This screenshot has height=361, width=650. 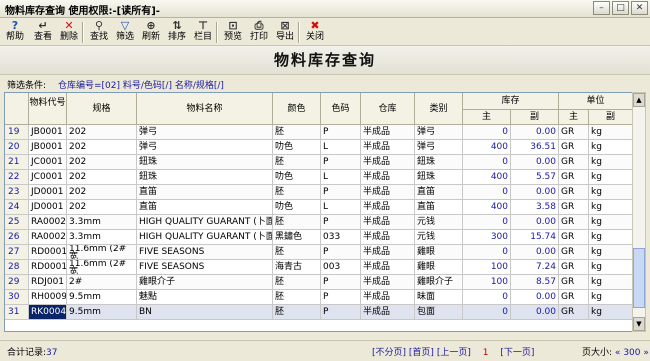 What do you see at coordinates (297, 207) in the screenshot?
I see `cell-color: 叻色` at bounding box center [297, 207].